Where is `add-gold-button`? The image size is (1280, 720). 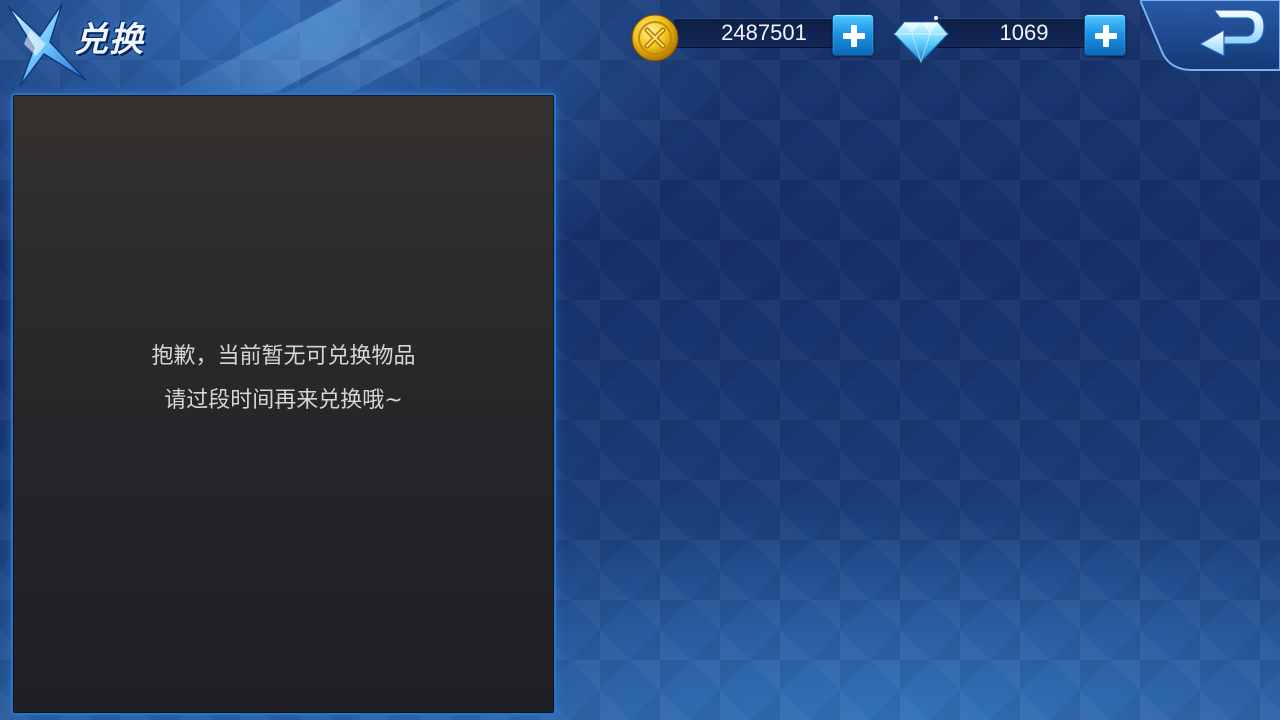 add-gold-button is located at coordinates (853, 35).